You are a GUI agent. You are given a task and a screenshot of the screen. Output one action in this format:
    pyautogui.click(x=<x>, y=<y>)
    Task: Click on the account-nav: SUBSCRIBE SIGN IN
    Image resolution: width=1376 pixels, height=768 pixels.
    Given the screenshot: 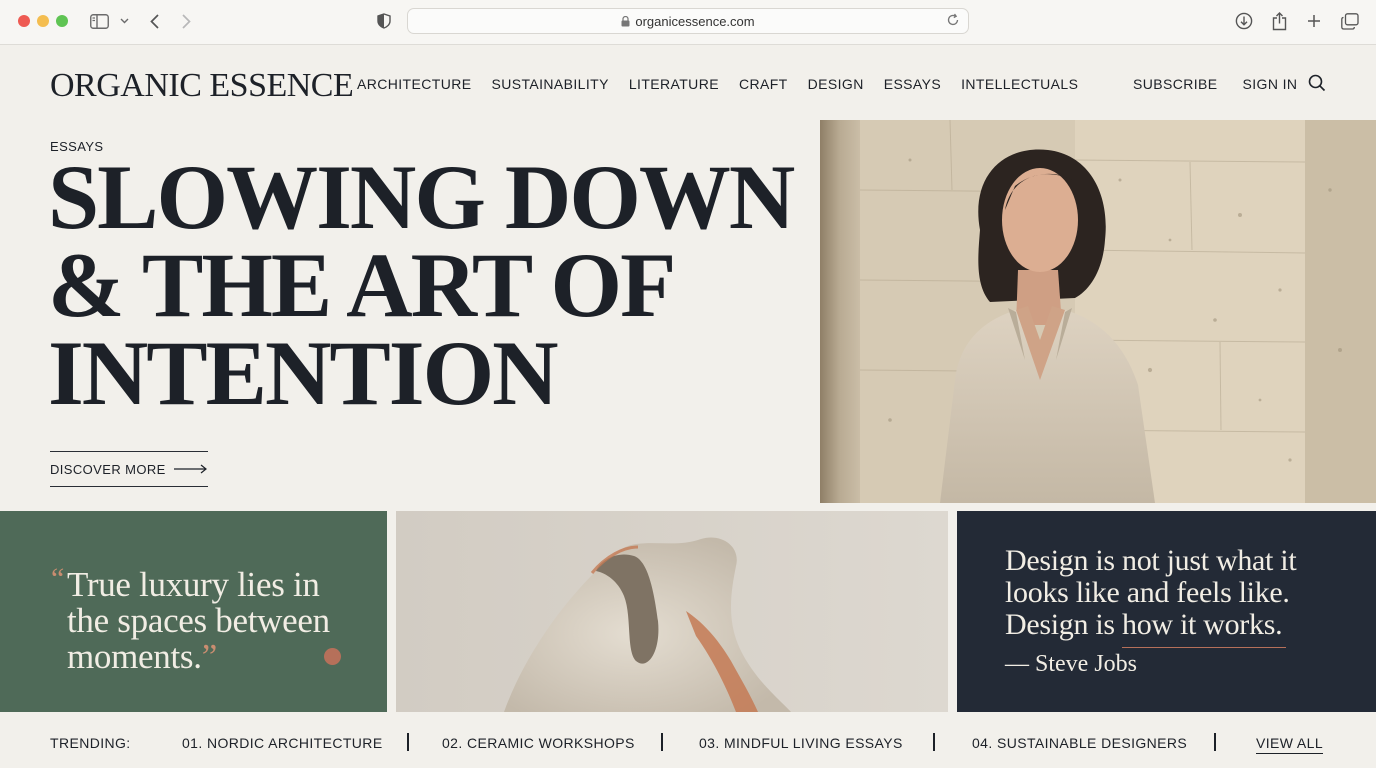 What is the action you would take?
    pyautogui.click(x=1215, y=84)
    